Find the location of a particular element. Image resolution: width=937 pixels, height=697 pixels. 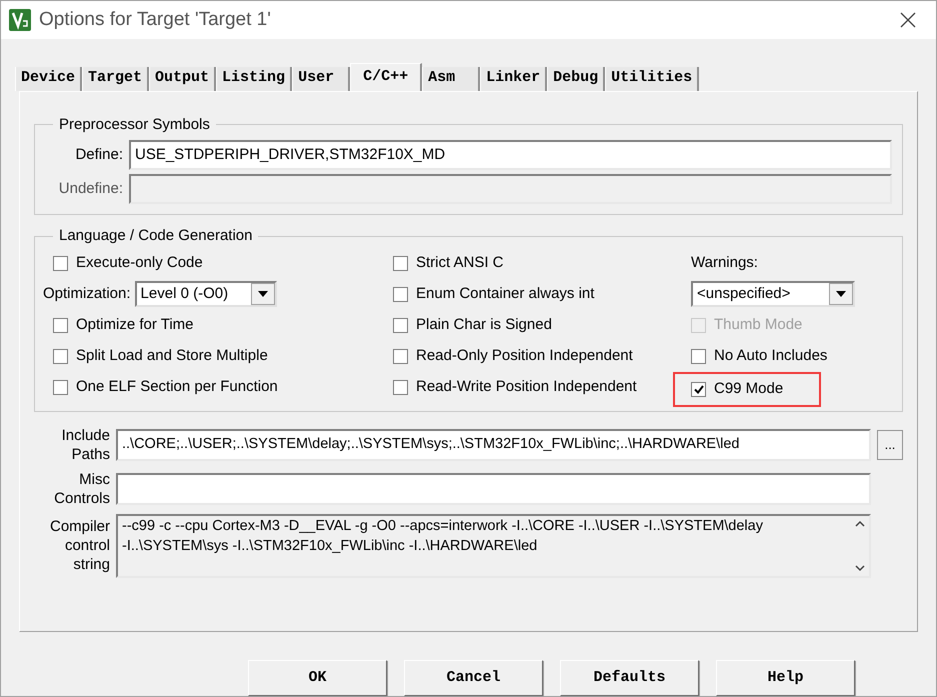

scroll-down-icon is located at coordinates (860, 568).